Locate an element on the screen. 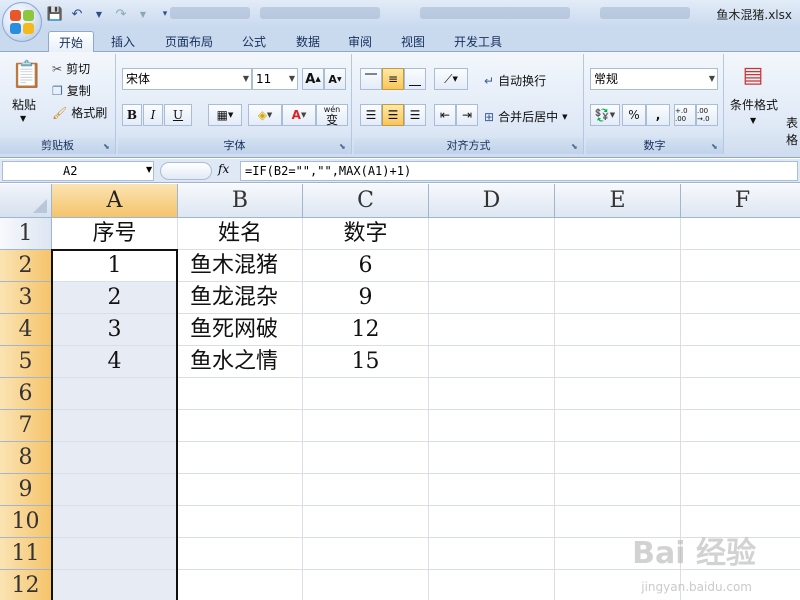 The width and height of the screenshot is (800, 600). merge-center-button: ⊞ 合并后居中 ▼ is located at coordinates (525, 116).